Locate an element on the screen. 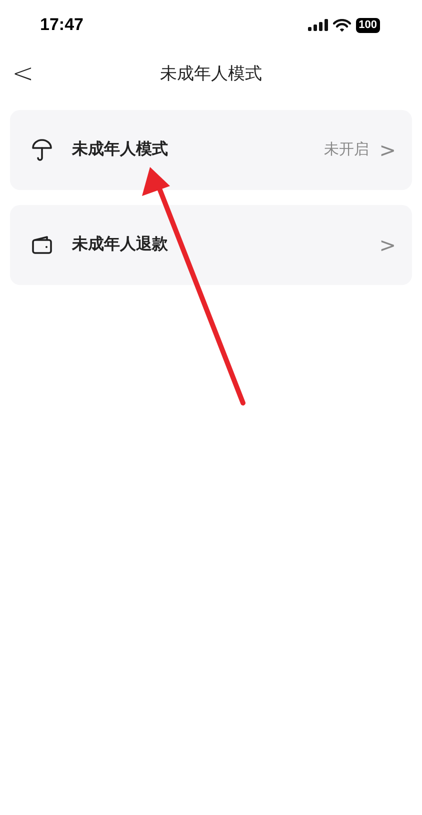 The width and height of the screenshot is (422, 815). row-value: 未开启 is located at coordinates (347, 150).